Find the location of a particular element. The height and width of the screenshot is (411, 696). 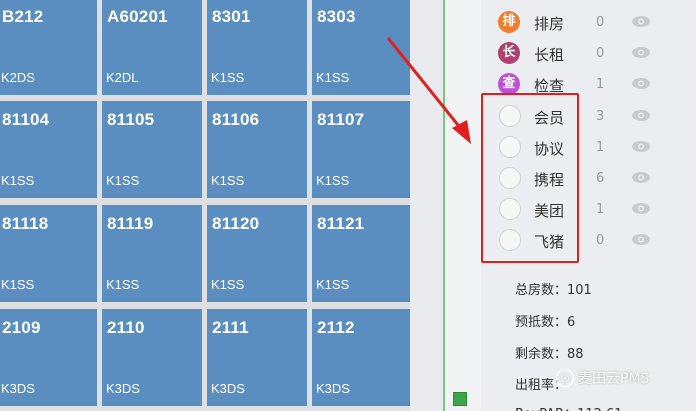

source-label: 飞猪 is located at coordinates (549, 242).